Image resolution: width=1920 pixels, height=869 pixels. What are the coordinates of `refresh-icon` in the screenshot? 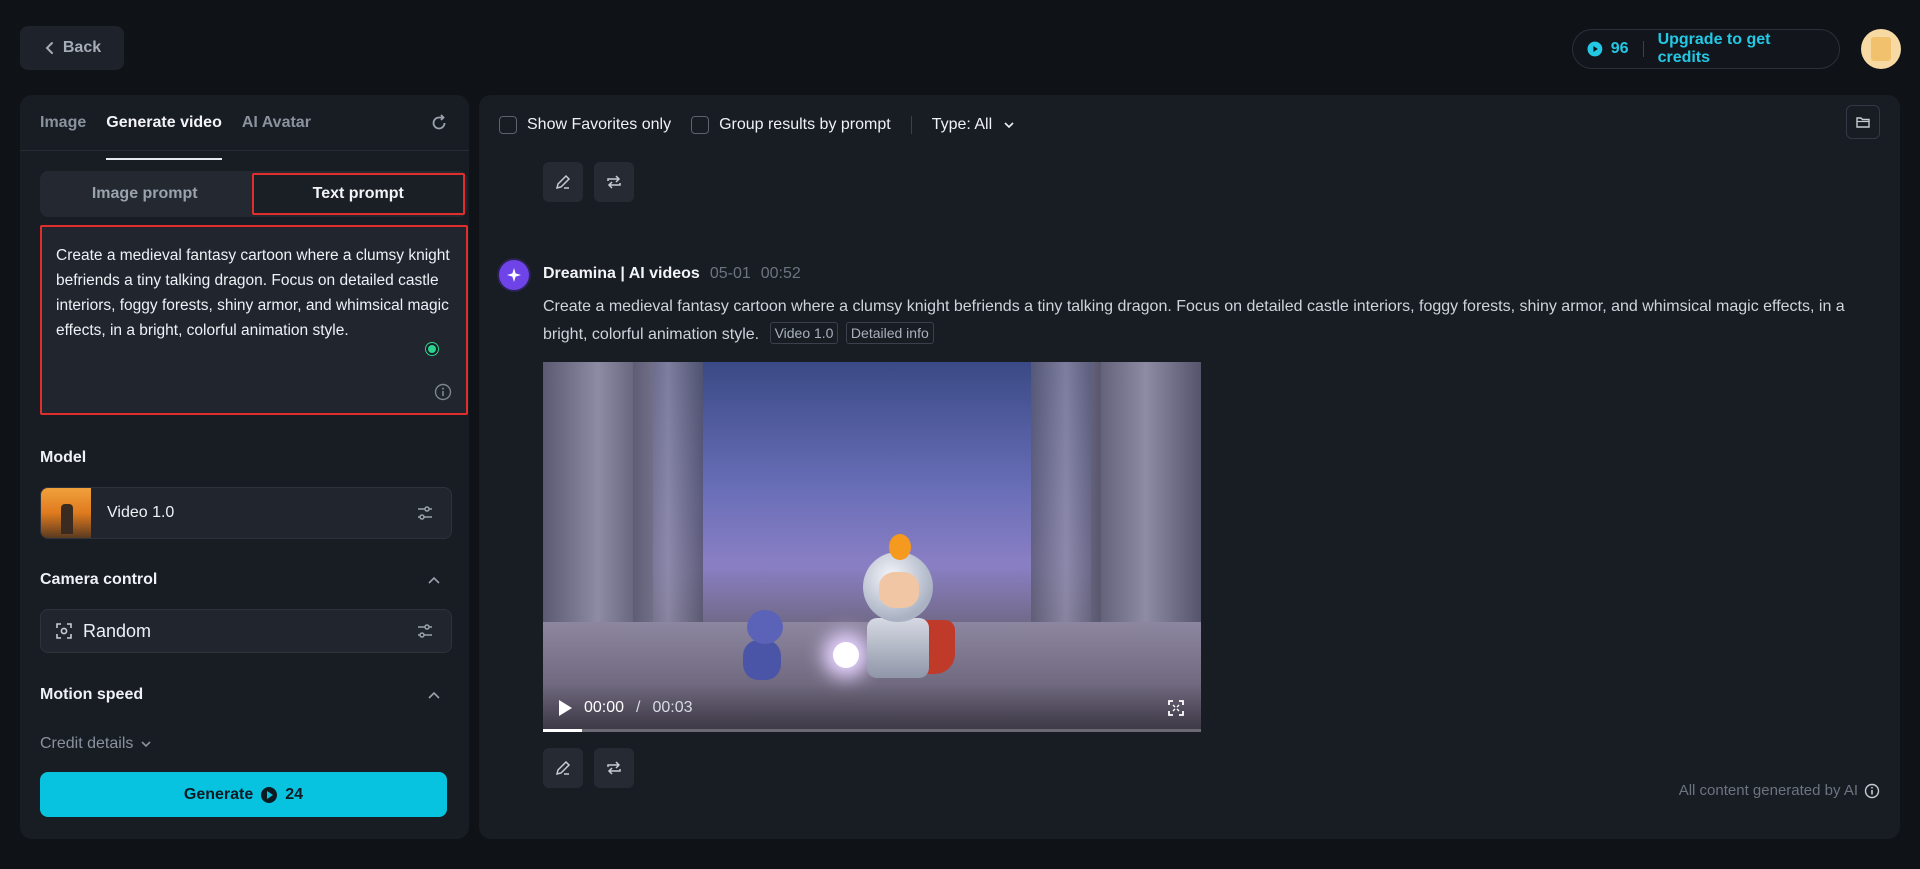 It's located at (439, 123).